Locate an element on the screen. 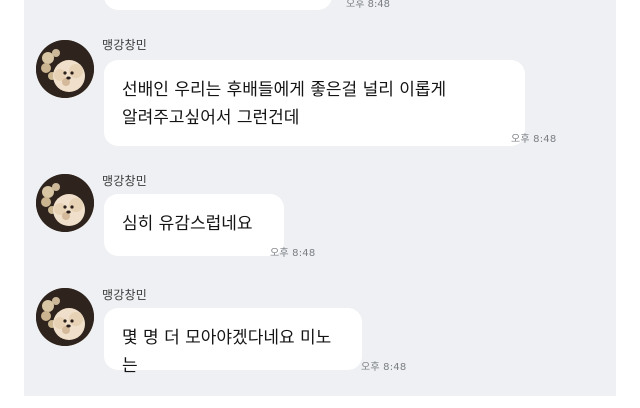 The image size is (640, 408). message-bubble: 선배인 우리는 후배들에게 좋은걸 널리 이롭게 알려주고싶어서 그런건데 is located at coordinates (314, 103).